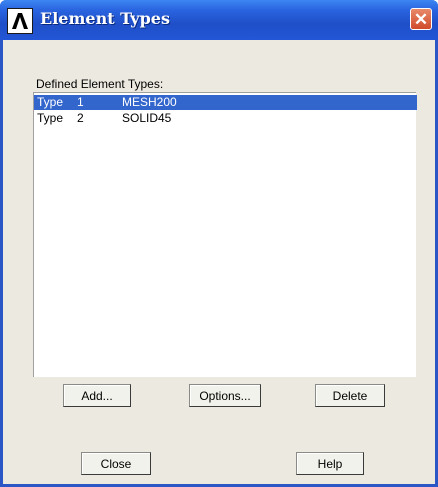 The width and height of the screenshot is (438, 487). Describe the element at coordinates (149, 102) in the screenshot. I see `element-name: MESH200` at that location.